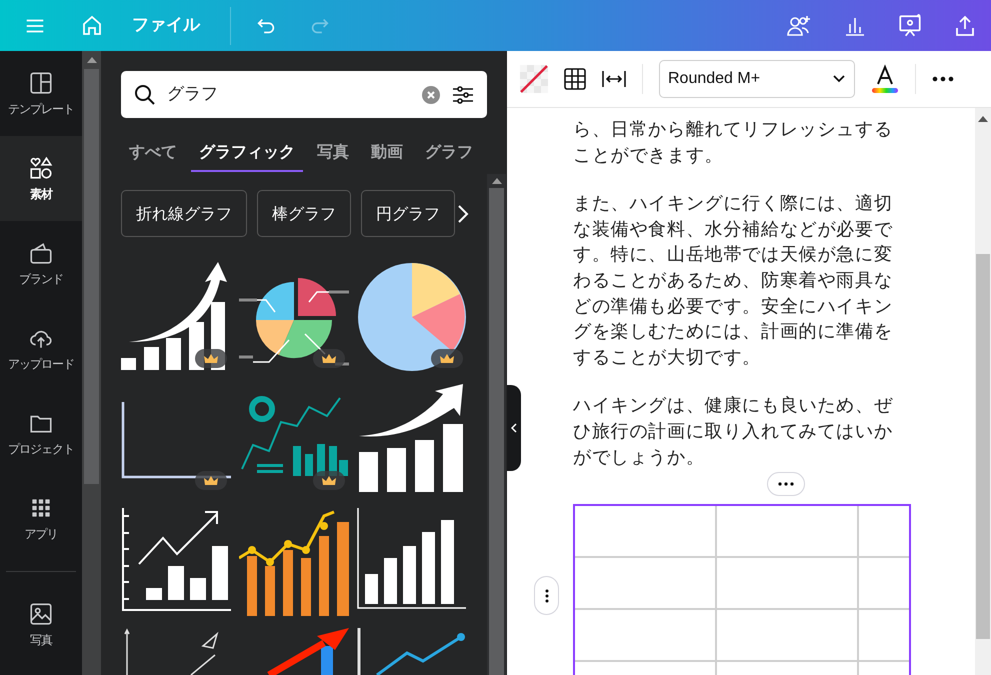 The image size is (991, 675). Describe the element at coordinates (614, 79) in the screenshot. I see `spacing-icon` at that location.